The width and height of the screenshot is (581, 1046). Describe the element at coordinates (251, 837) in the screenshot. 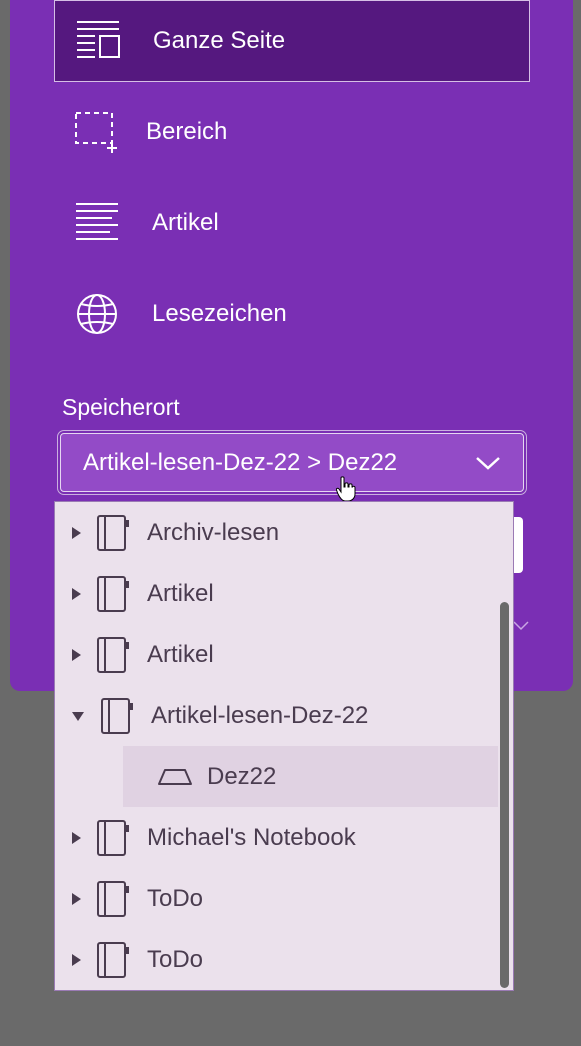

I see `notebook-label: Michael's Notebook` at that location.